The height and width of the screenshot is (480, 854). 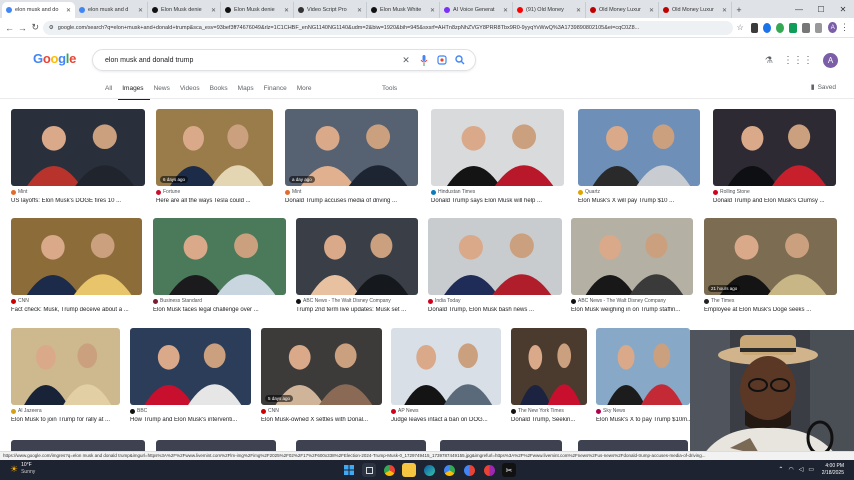 I want to click on source-name: AP News, so click(x=408, y=411).